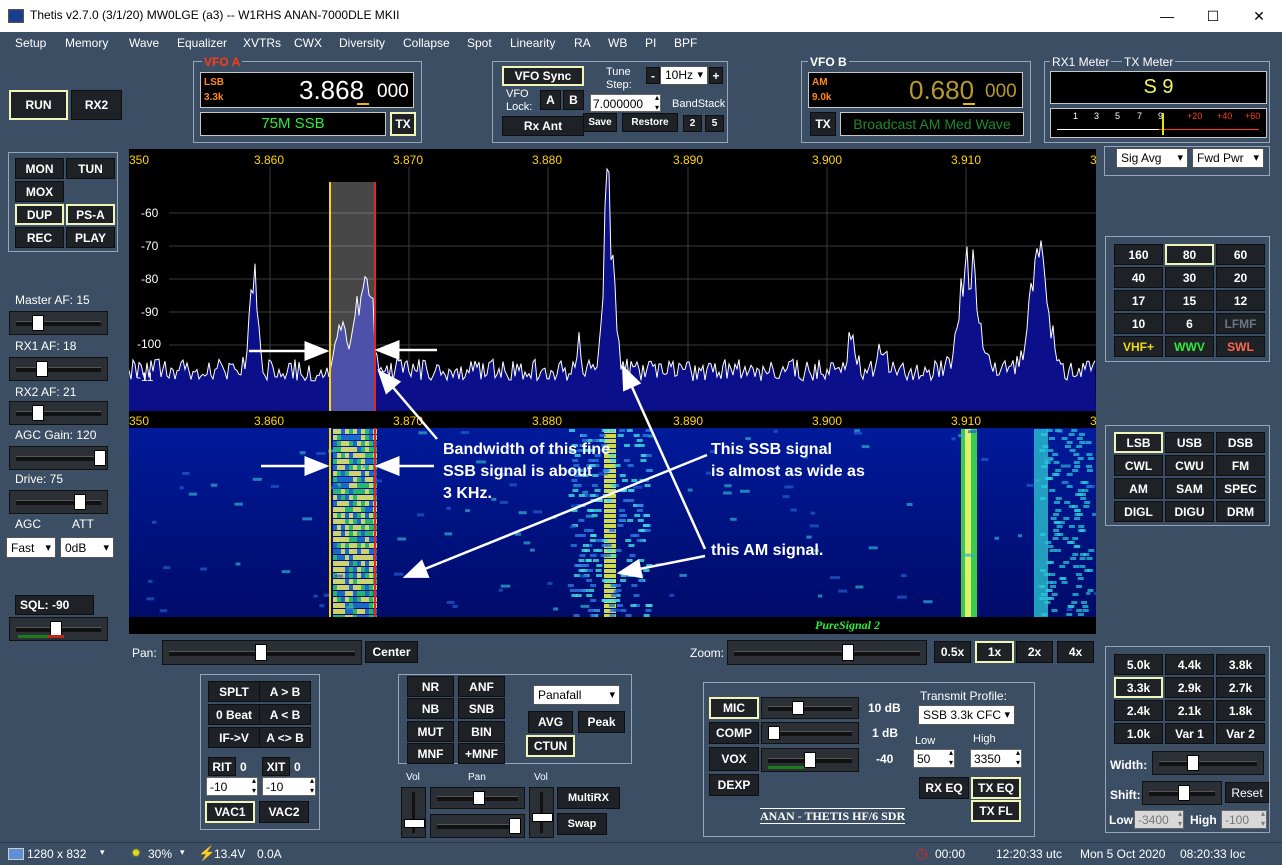 The height and width of the screenshot is (865, 1282). What do you see at coordinates (934, 758) in the screenshot?
I see `tx-low-field: 50` at bounding box center [934, 758].